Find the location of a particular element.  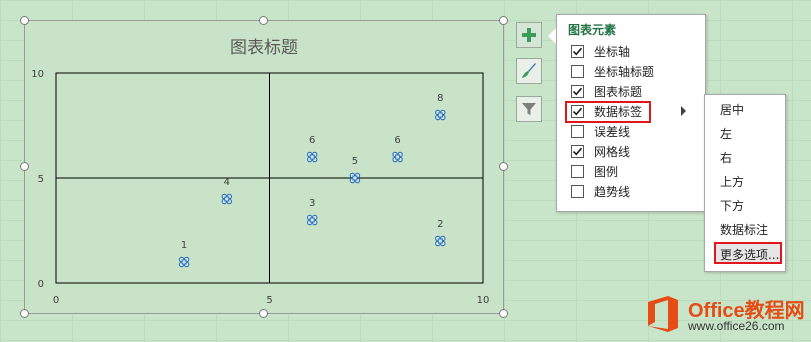

x-tick-label: 0 is located at coordinates (56, 300).